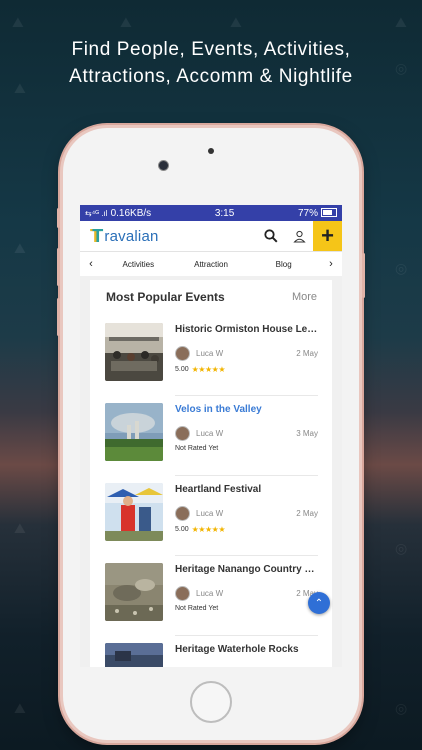  What do you see at coordinates (58, 218) in the screenshot?
I see `mute-switch` at bounding box center [58, 218].